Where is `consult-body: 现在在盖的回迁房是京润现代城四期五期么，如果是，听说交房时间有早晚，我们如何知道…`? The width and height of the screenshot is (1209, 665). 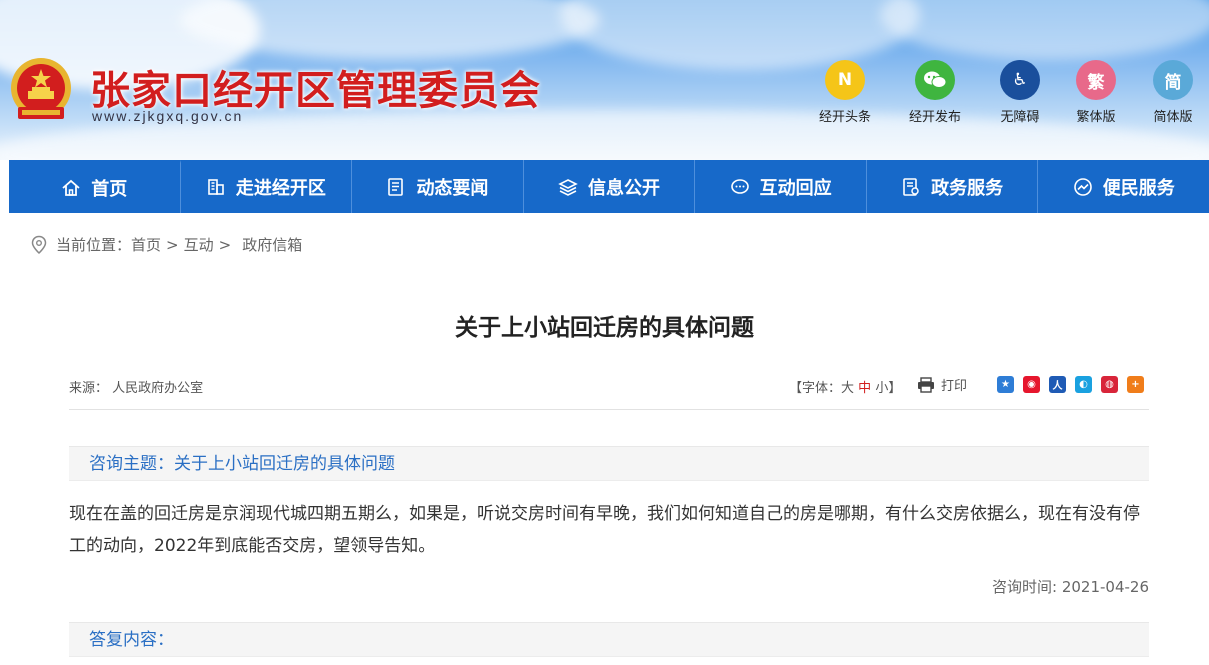
consult-body: 现在在盖的回迁房是京润现代城四期五期么，如果是，听说交房时间有早晚，我们如何知道… is located at coordinates (604, 530).